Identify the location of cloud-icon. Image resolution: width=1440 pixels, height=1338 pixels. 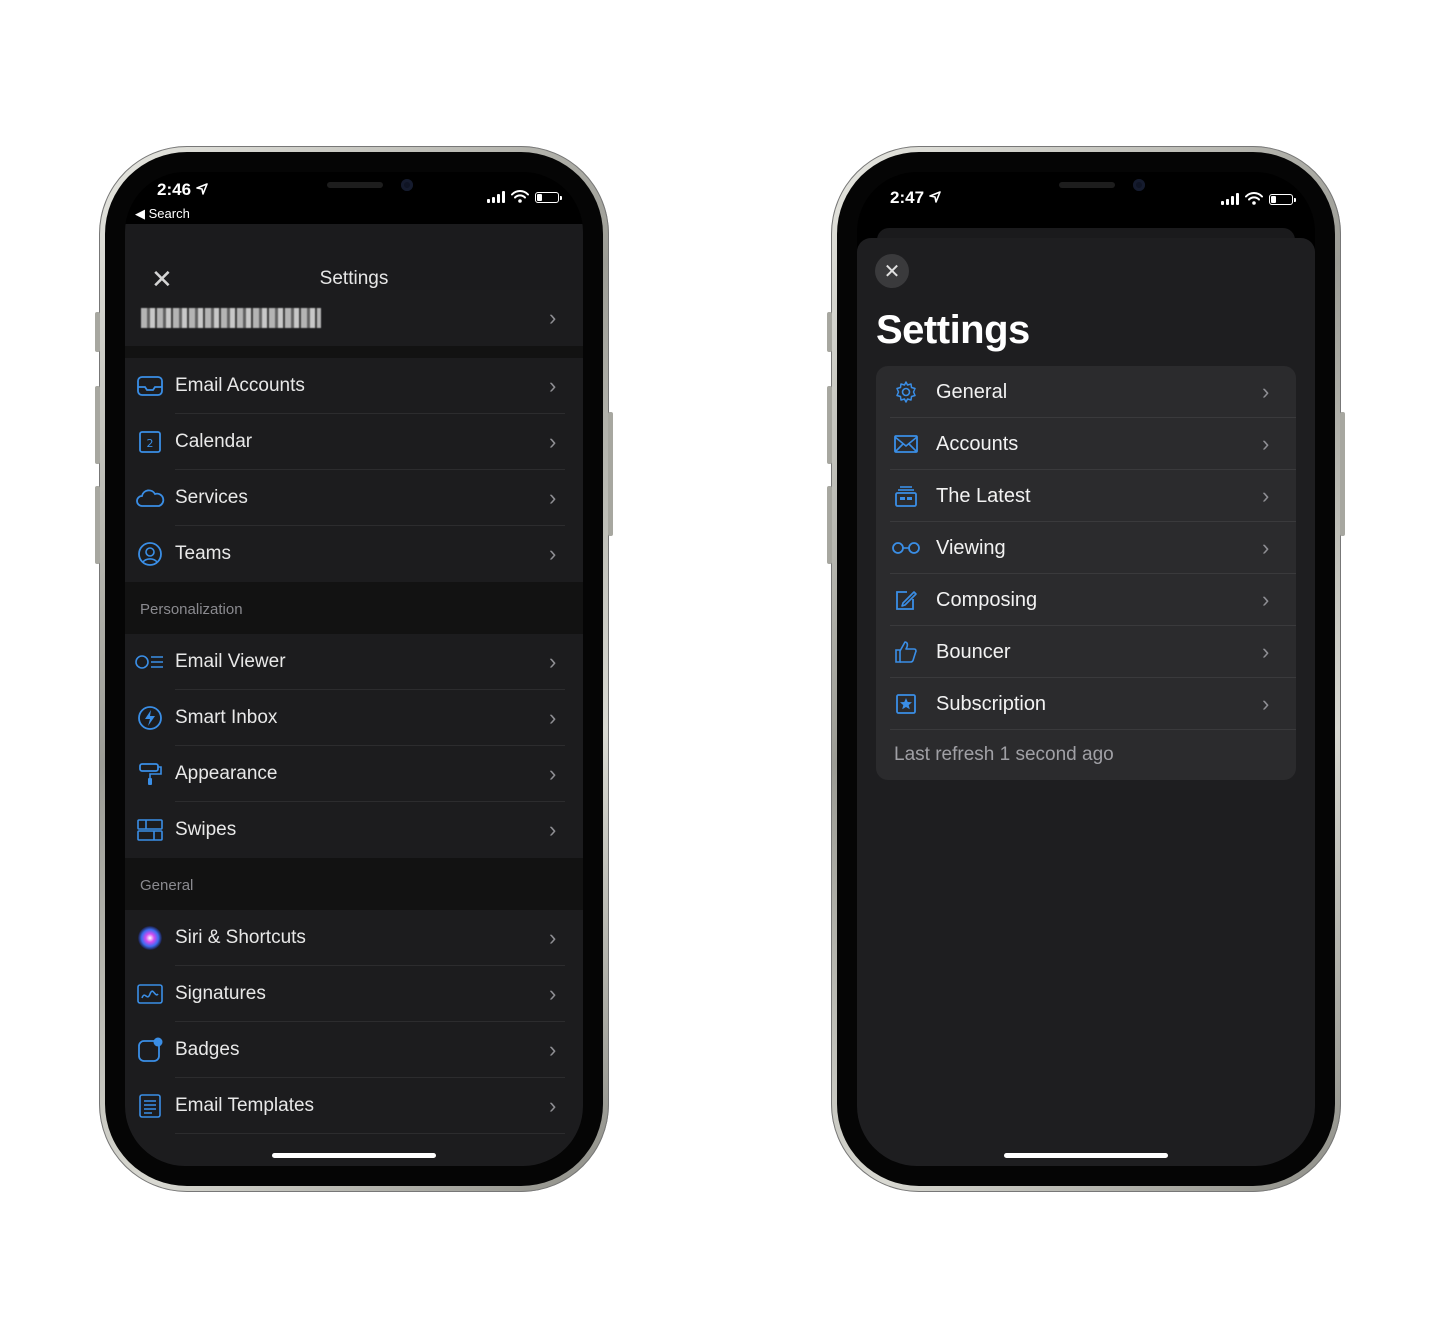
(150, 498).